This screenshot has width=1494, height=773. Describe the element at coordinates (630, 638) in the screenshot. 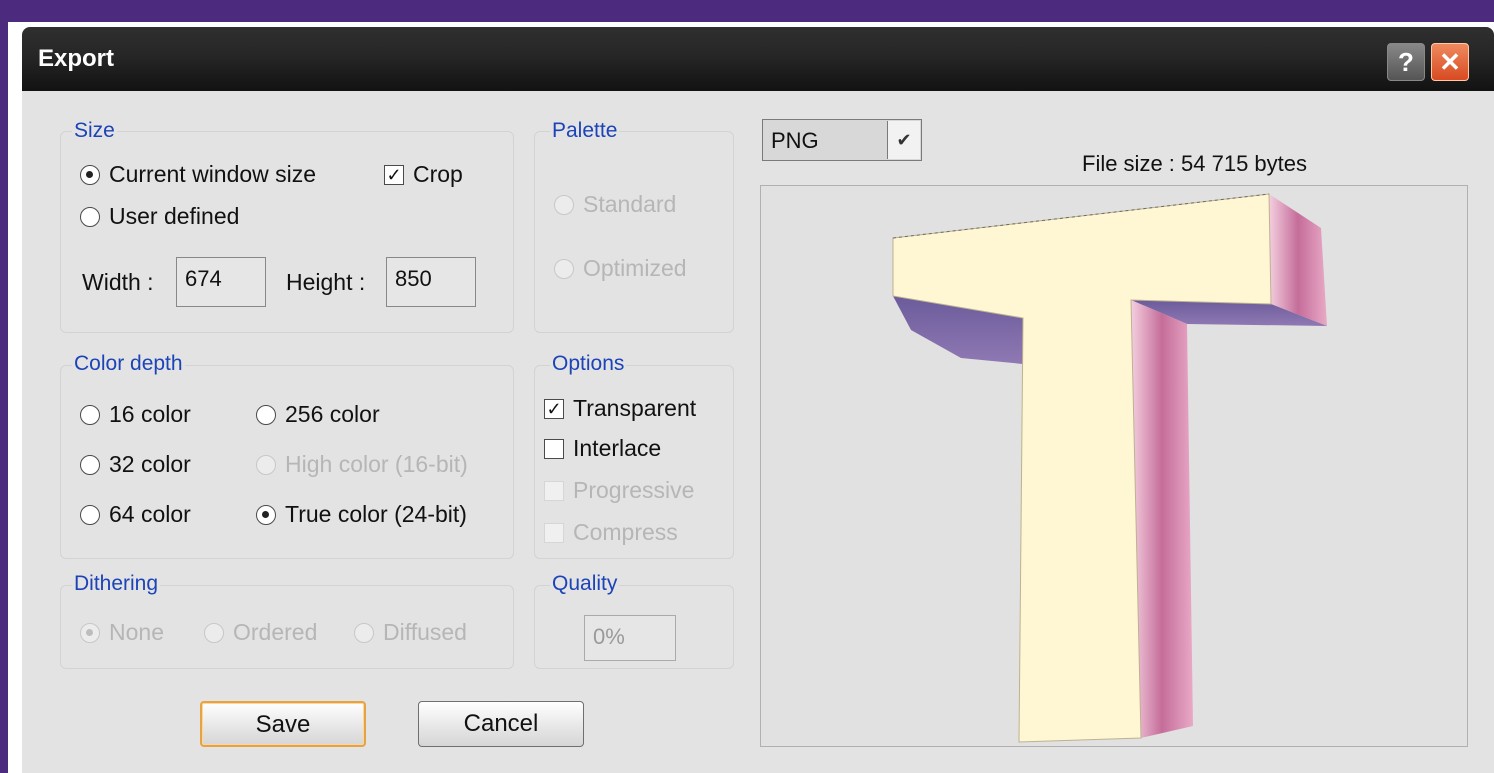

I see `quality-input: 0%` at that location.